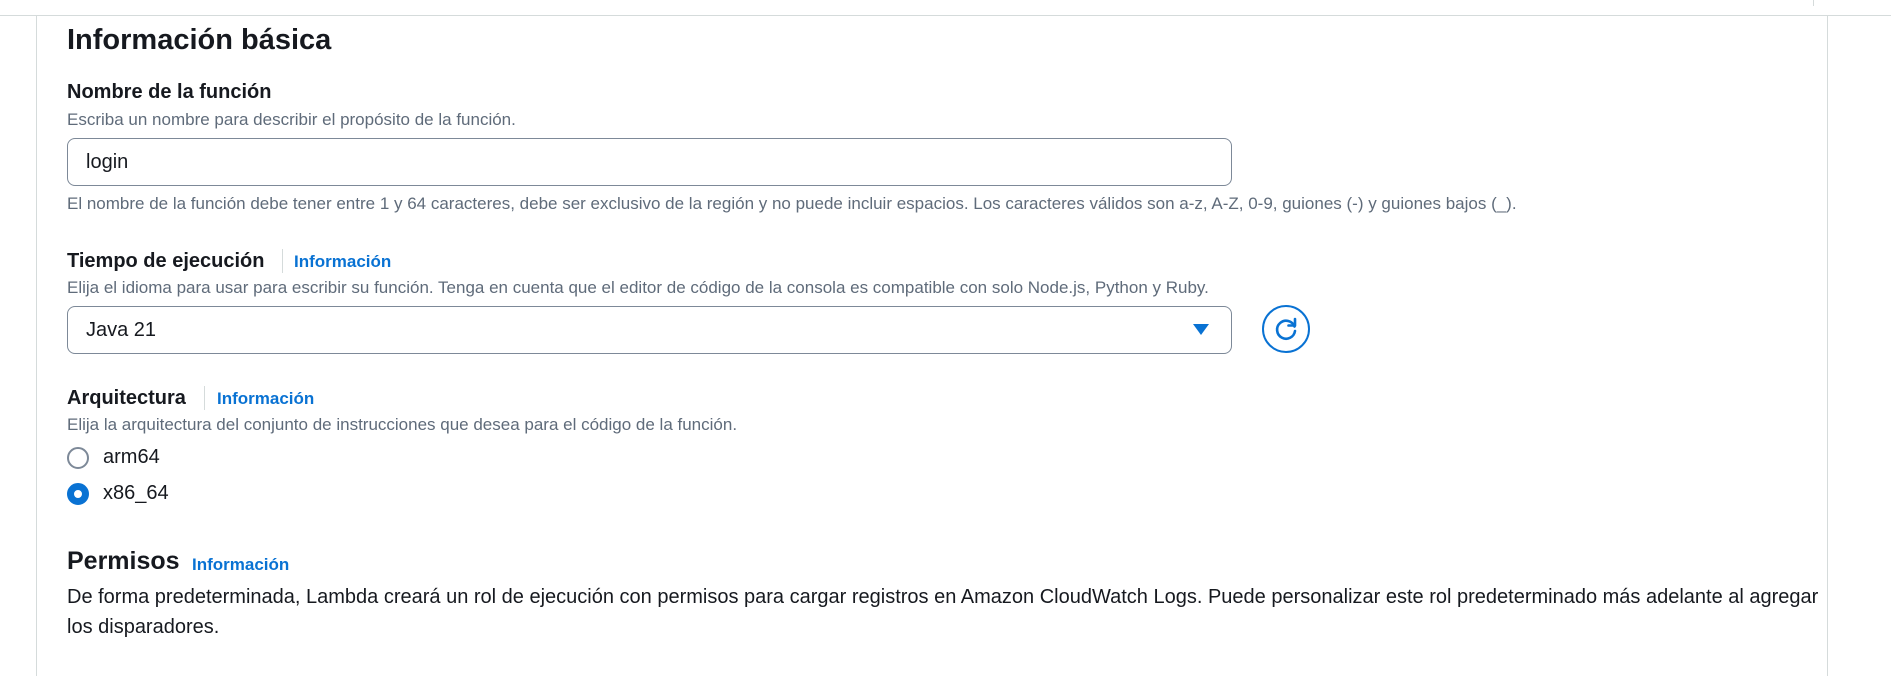 This screenshot has width=1891, height=676. What do you see at coordinates (78, 458) in the screenshot?
I see `radio-arm64` at bounding box center [78, 458].